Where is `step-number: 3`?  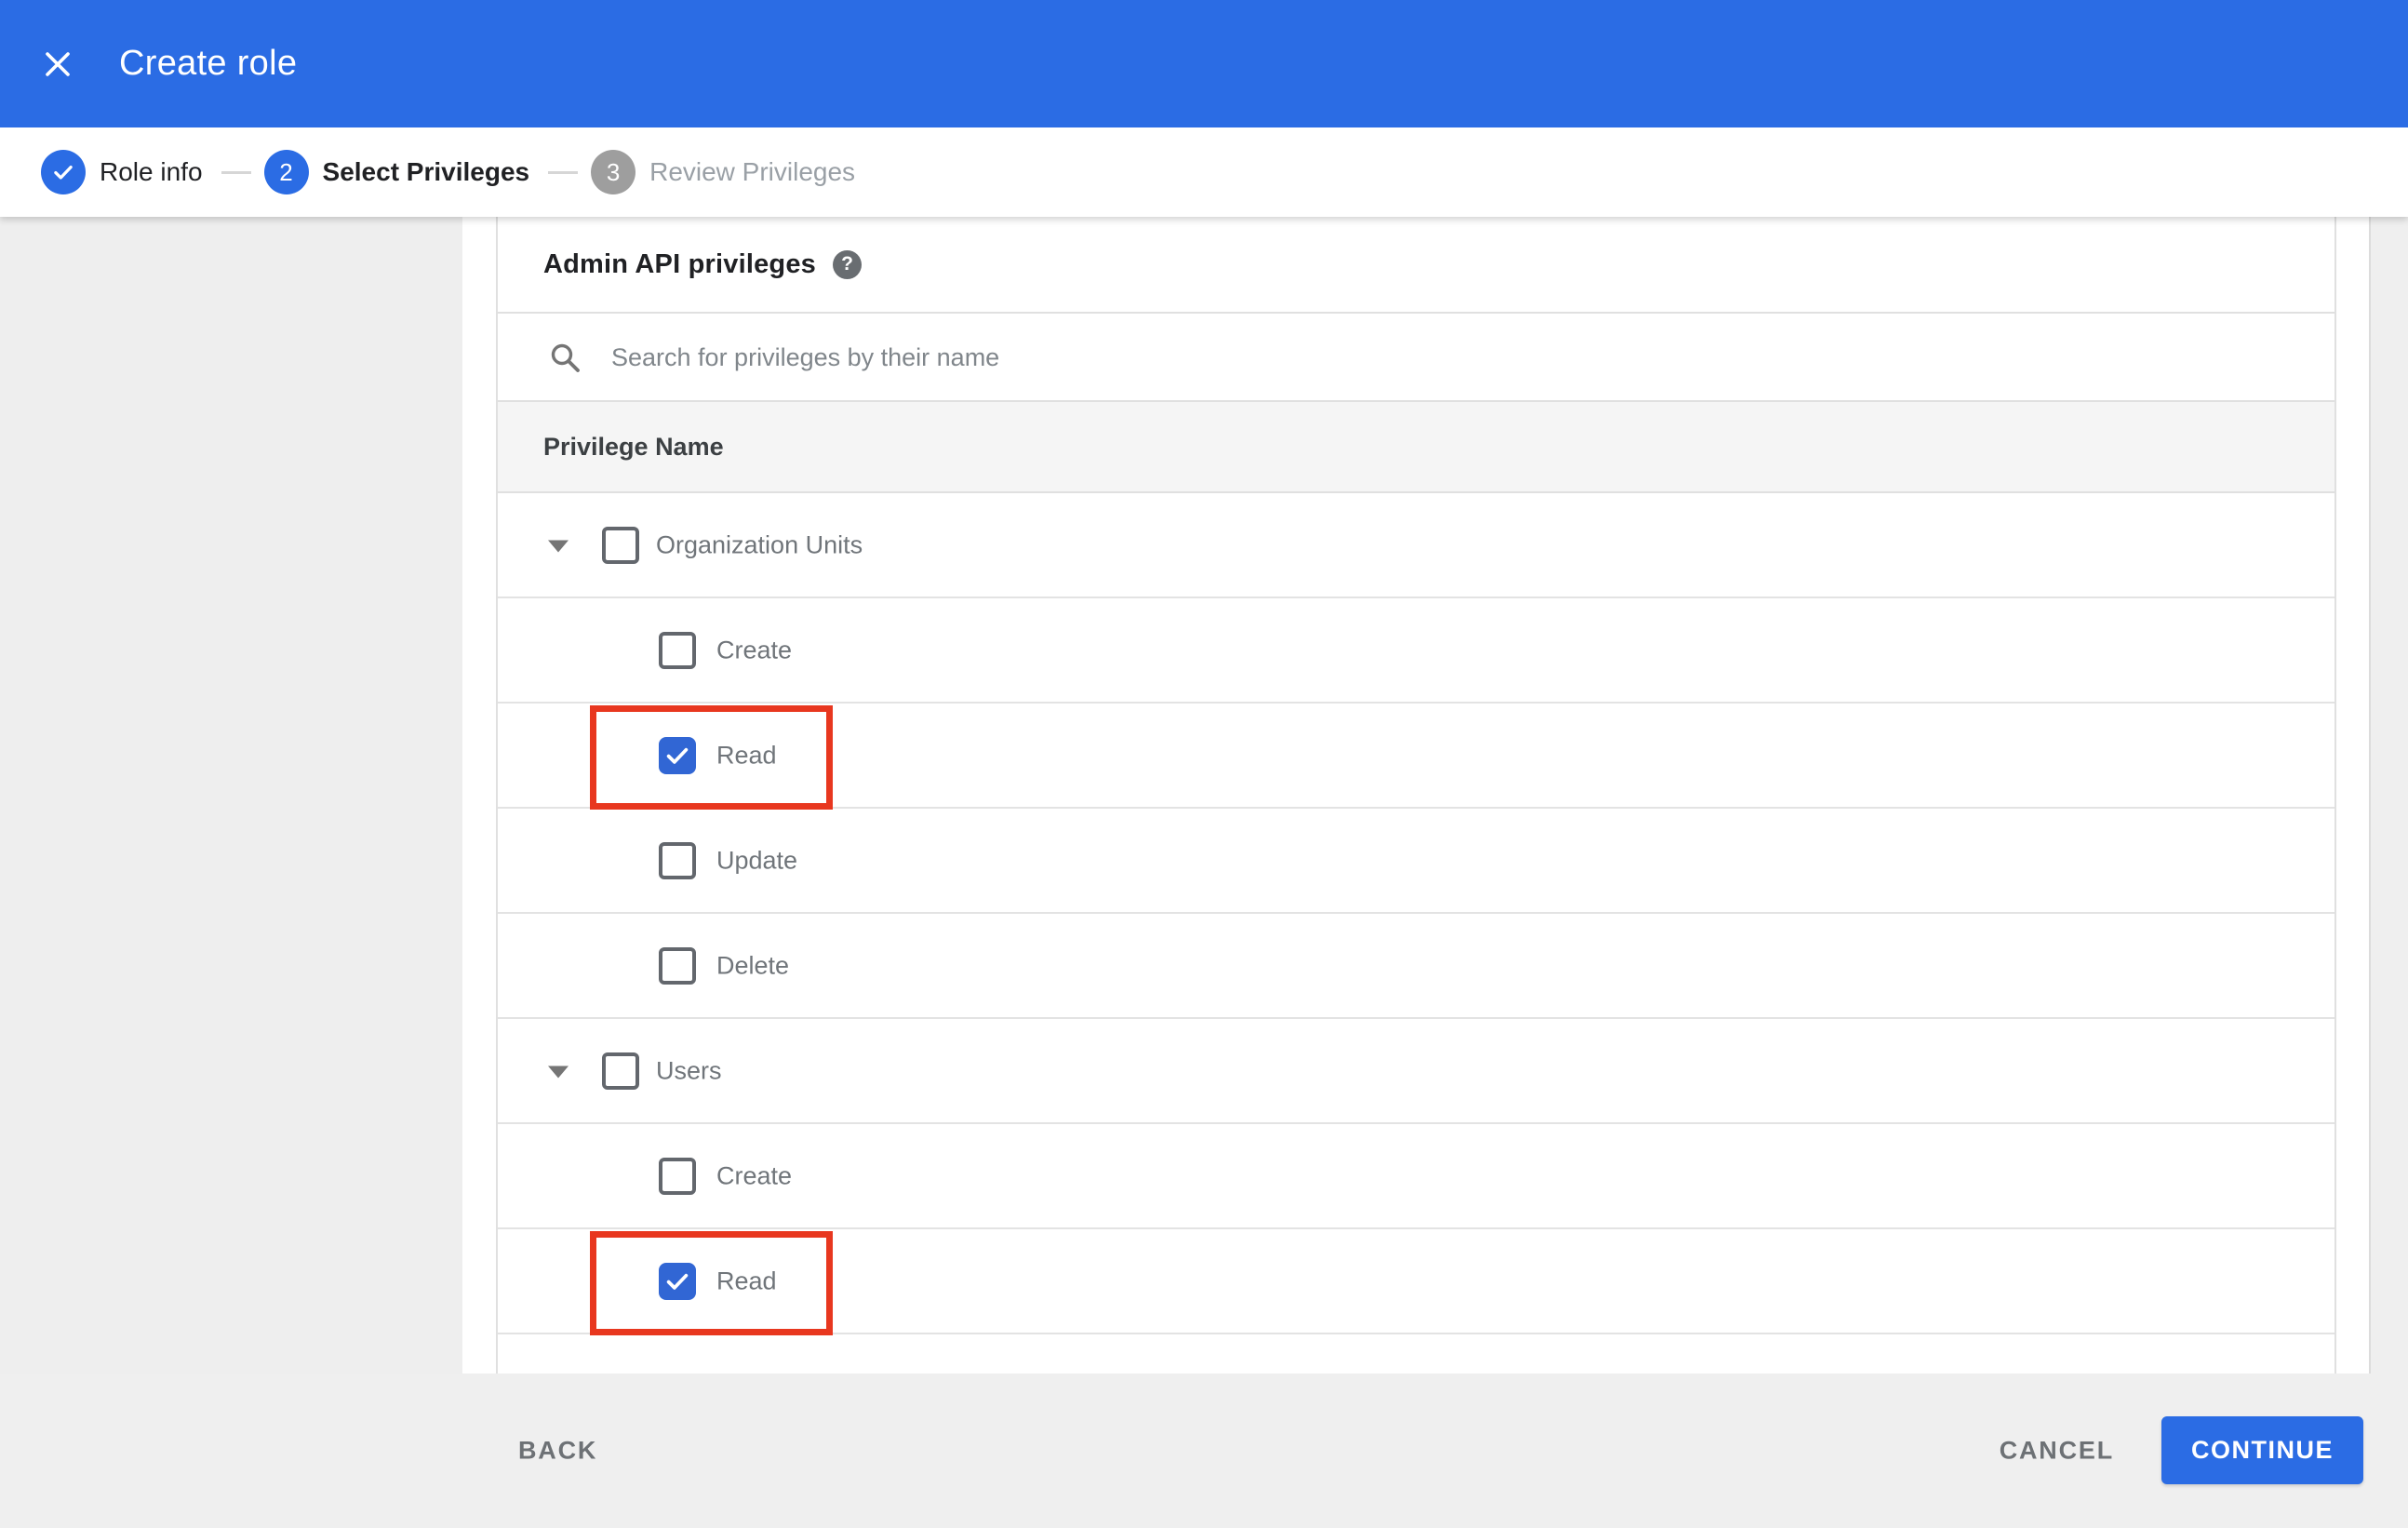 step-number: 3 is located at coordinates (614, 172).